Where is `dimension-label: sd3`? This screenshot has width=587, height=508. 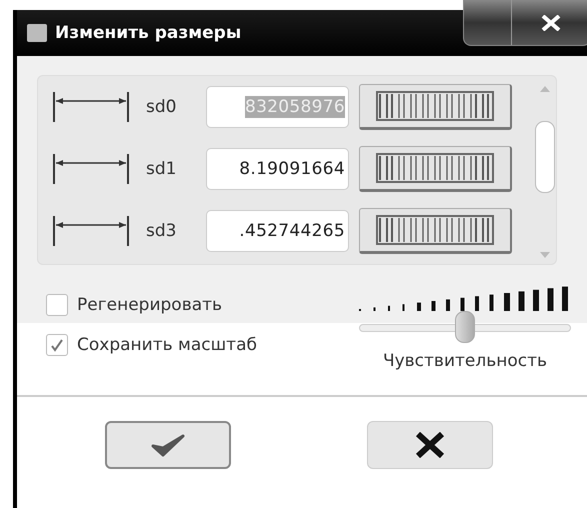 dimension-label: sd3 is located at coordinates (162, 231).